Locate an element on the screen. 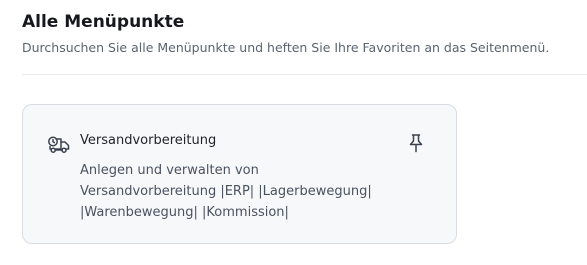 Image resolution: width=587 pixels, height=265 pixels. page-title: Alle Menüpunkte is located at coordinates (103, 22).